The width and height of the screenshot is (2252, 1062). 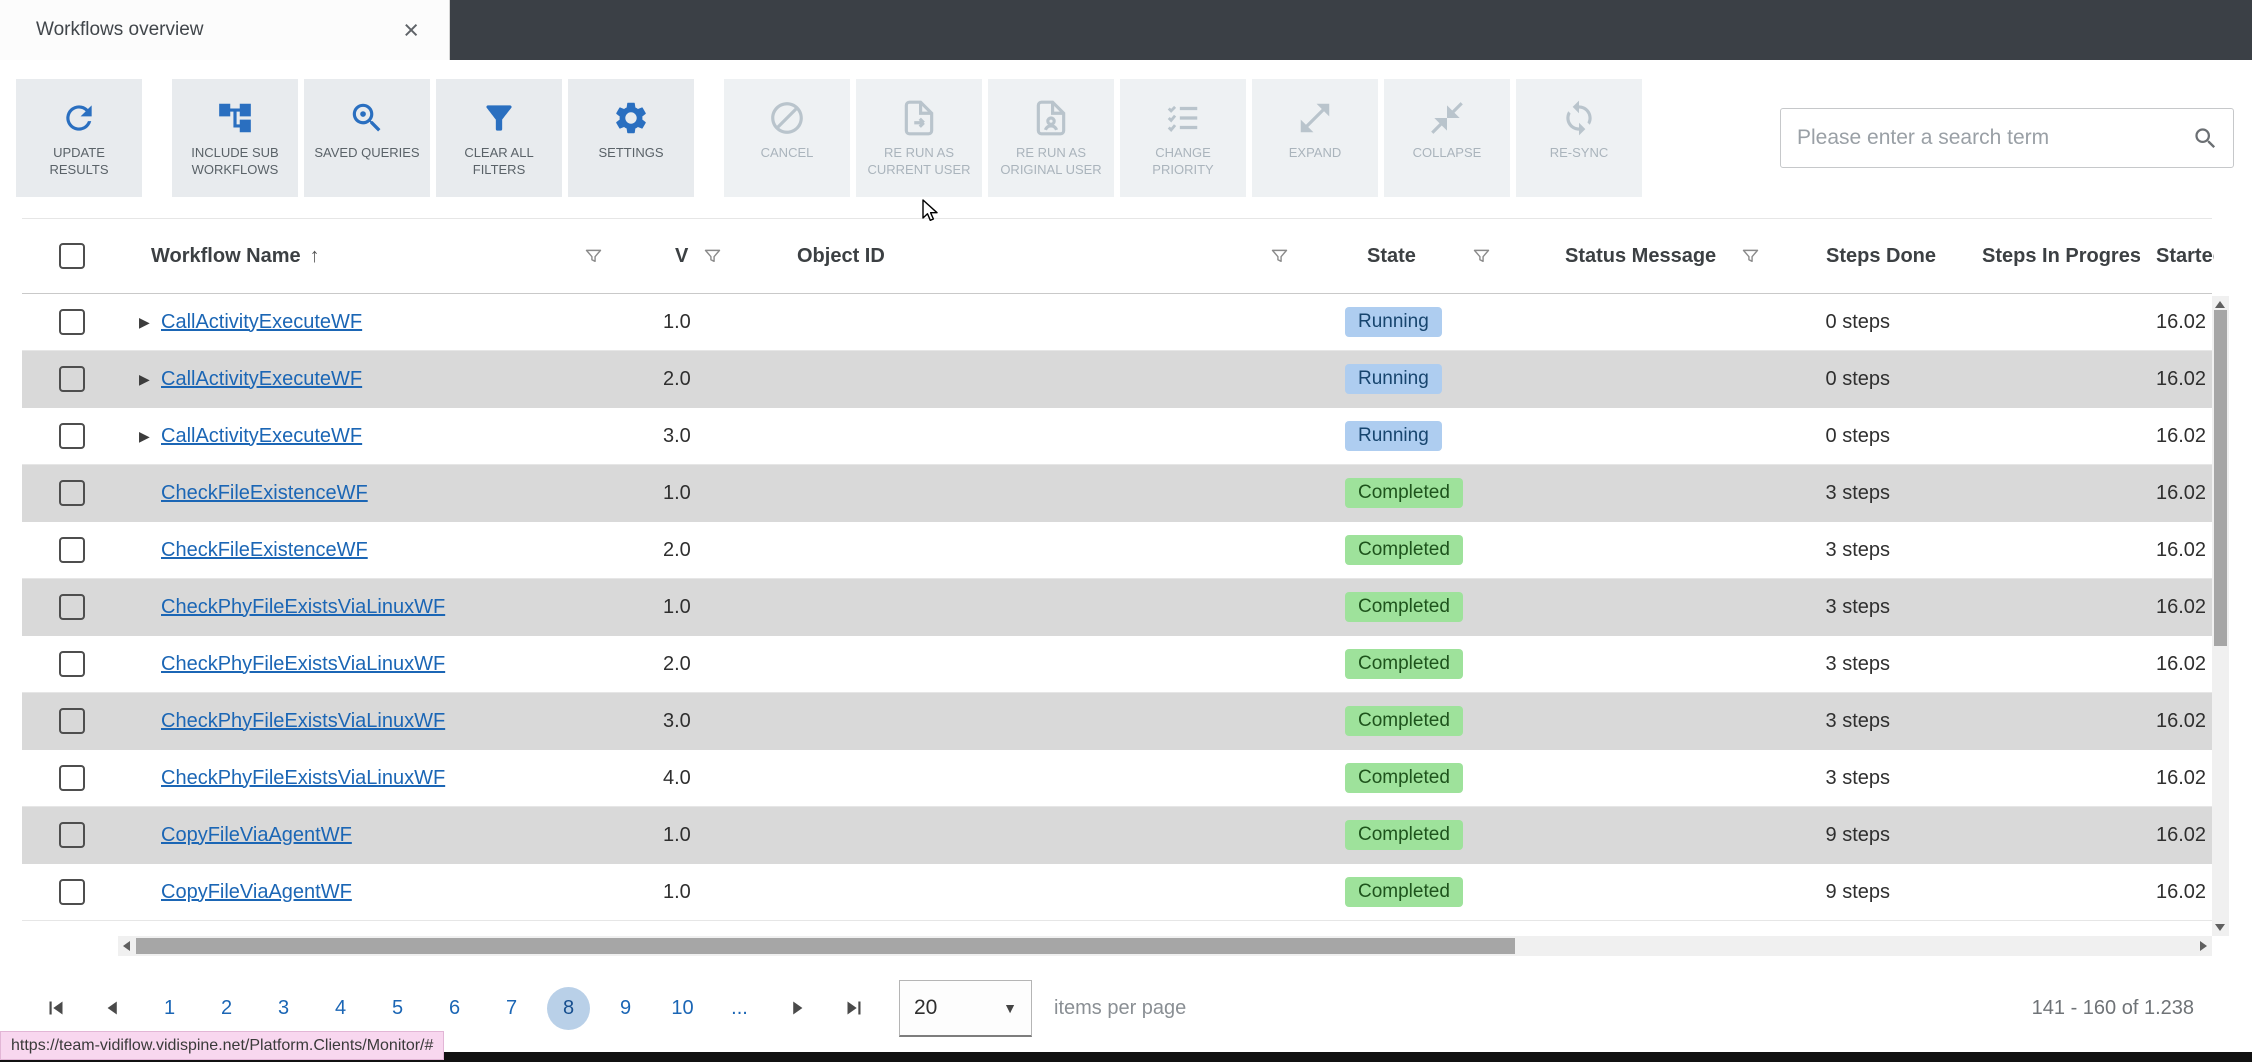 What do you see at coordinates (79, 138) in the screenshot?
I see `update-results-button: UPDATE RESULTS` at bounding box center [79, 138].